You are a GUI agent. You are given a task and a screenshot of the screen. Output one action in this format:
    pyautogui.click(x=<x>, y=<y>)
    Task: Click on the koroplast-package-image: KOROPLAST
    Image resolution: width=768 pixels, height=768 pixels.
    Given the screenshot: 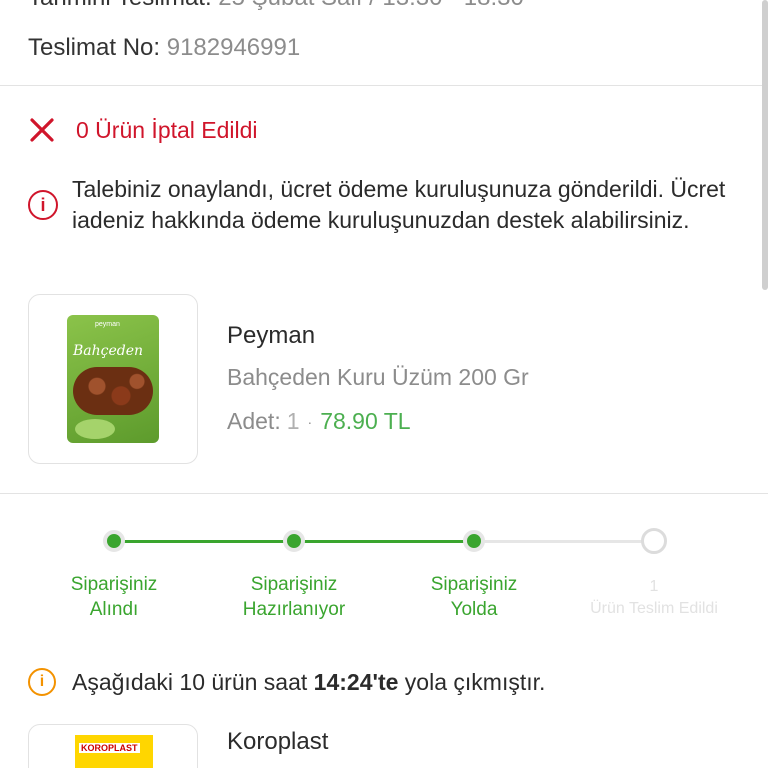 What is the action you would take?
    pyautogui.click(x=114, y=751)
    